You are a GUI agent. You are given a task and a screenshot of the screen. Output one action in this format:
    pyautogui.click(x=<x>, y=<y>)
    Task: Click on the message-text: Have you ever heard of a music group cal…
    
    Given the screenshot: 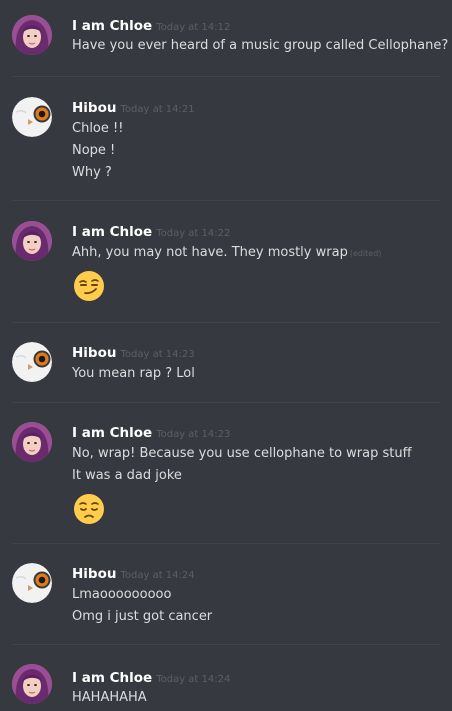 What is the action you would take?
    pyautogui.click(x=260, y=45)
    